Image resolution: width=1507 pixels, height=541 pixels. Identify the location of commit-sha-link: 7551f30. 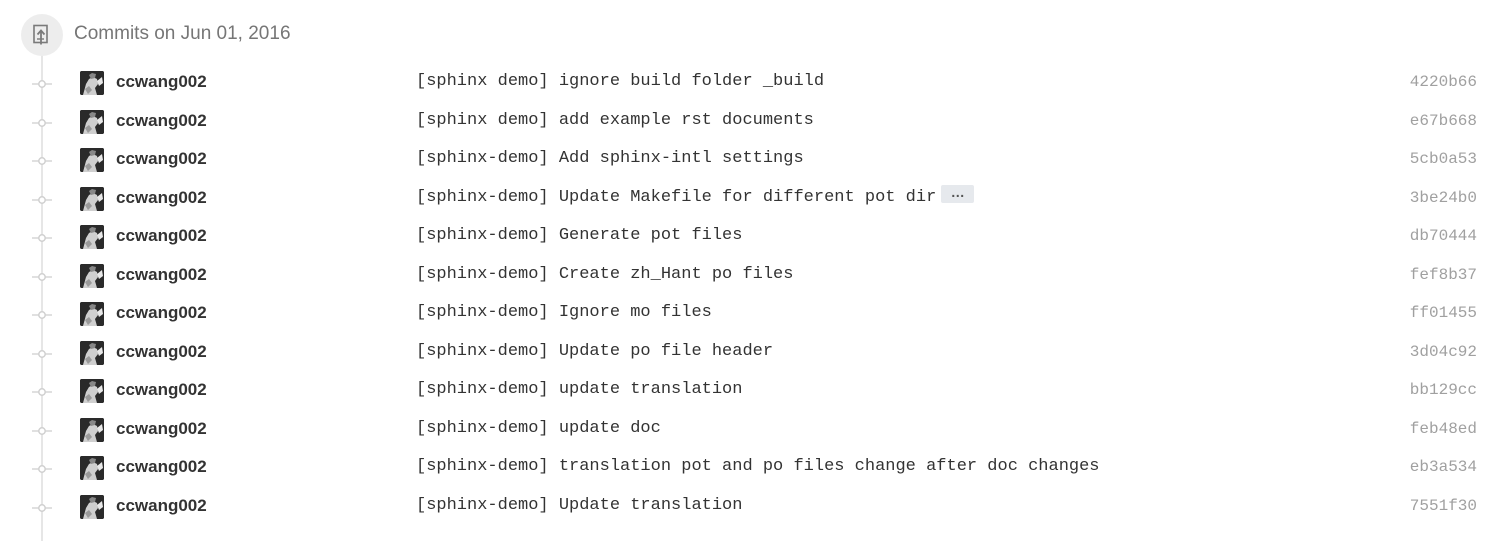
(1443, 506).